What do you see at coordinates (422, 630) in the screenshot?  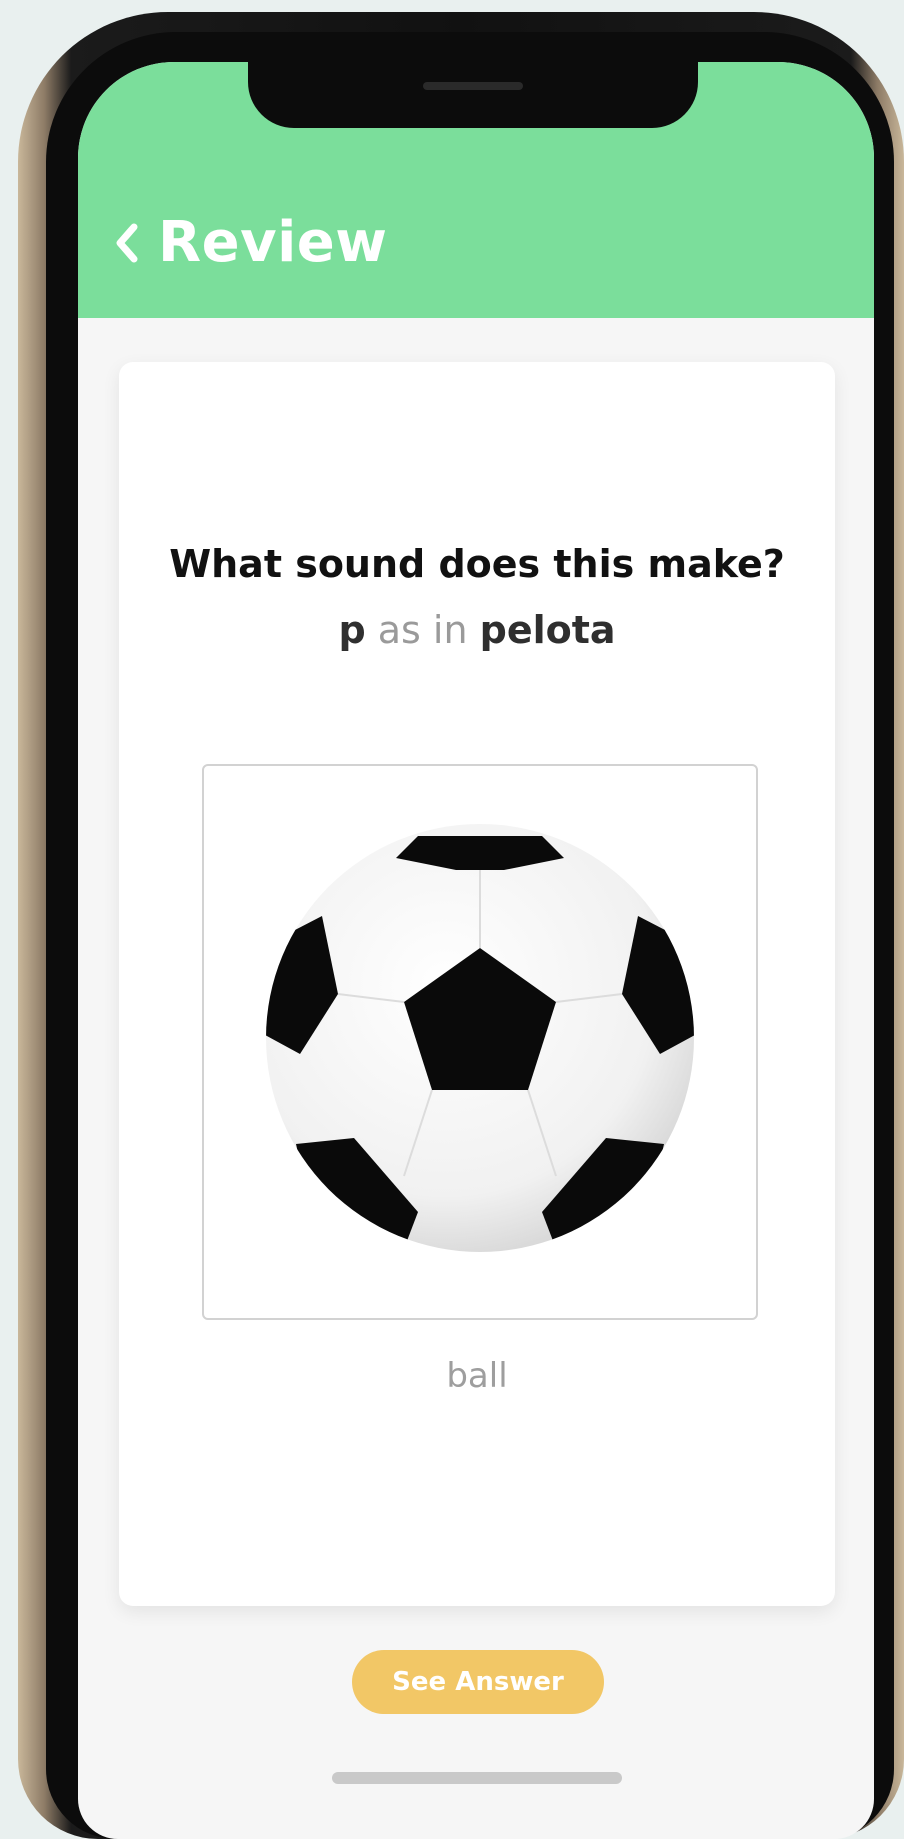 I see `connector-text: as in` at bounding box center [422, 630].